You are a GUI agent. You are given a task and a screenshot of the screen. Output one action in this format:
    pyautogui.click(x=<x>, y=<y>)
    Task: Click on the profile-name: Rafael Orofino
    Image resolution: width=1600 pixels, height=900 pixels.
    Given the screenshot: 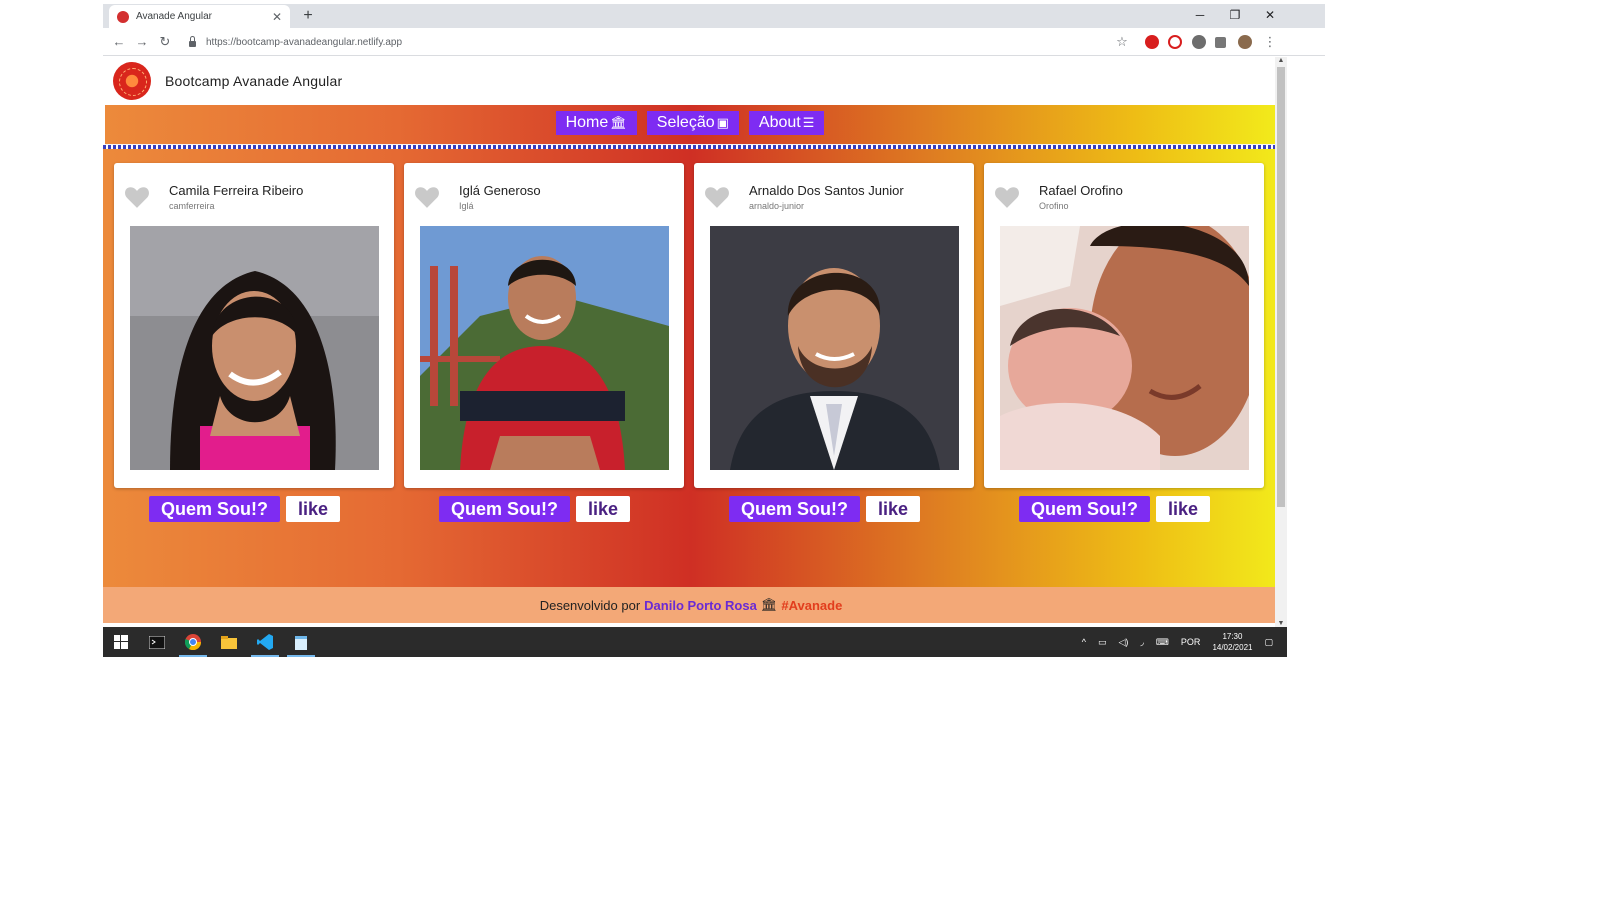 What is the action you would take?
    pyautogui.click(x=1081, y=190)
    